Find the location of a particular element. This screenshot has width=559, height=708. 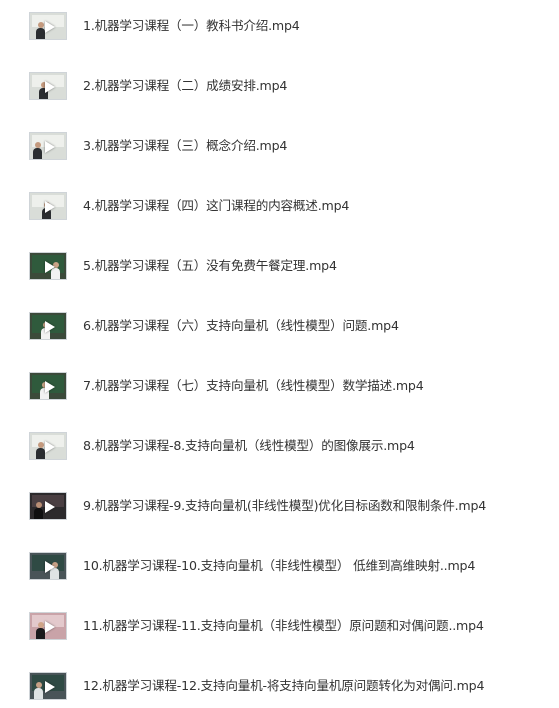

file-name: 11.机器学习课程-11.支持向量机（非线性模型）原问题和对偶问题..mp4 is located at coordinates (283, 626).